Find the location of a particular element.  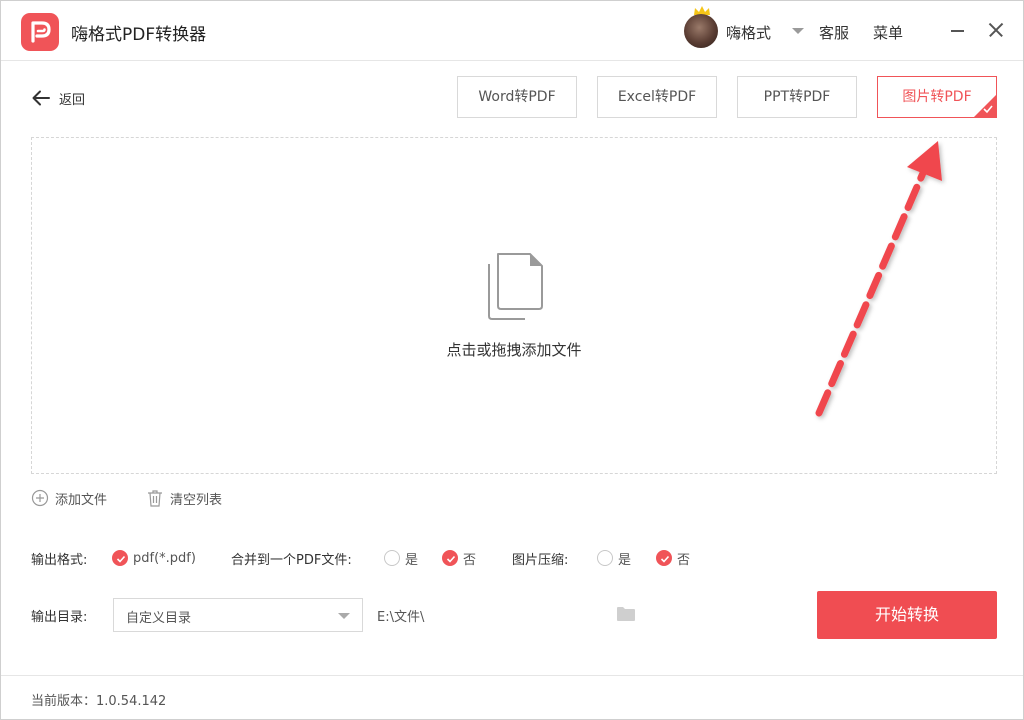

merge-pdf-label: 合并到一个PDF文件: is located at coordinates (291, 560).